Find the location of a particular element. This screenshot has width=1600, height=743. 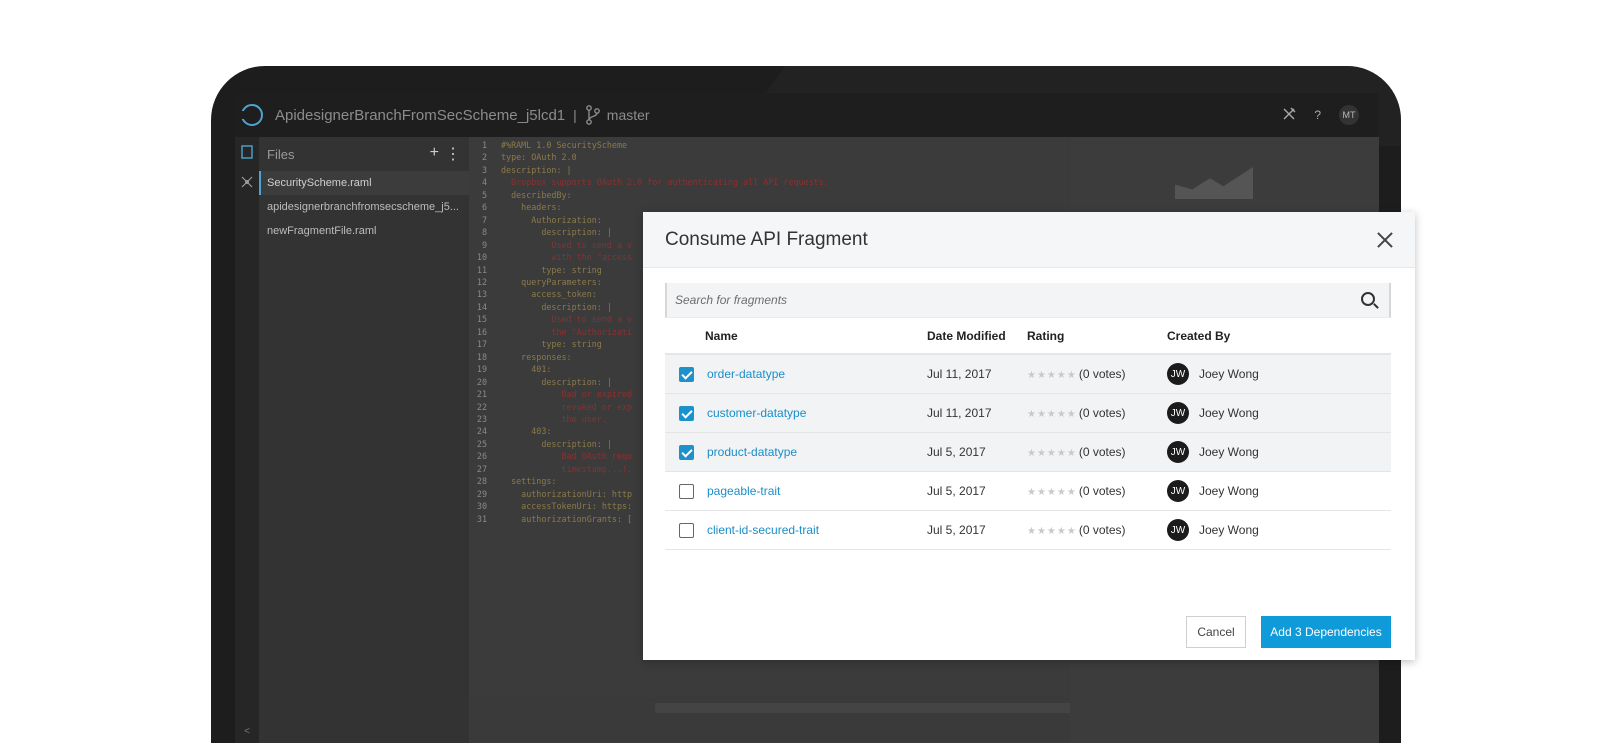

more-options-button: ⋮ is located at coordinates (453, 154).